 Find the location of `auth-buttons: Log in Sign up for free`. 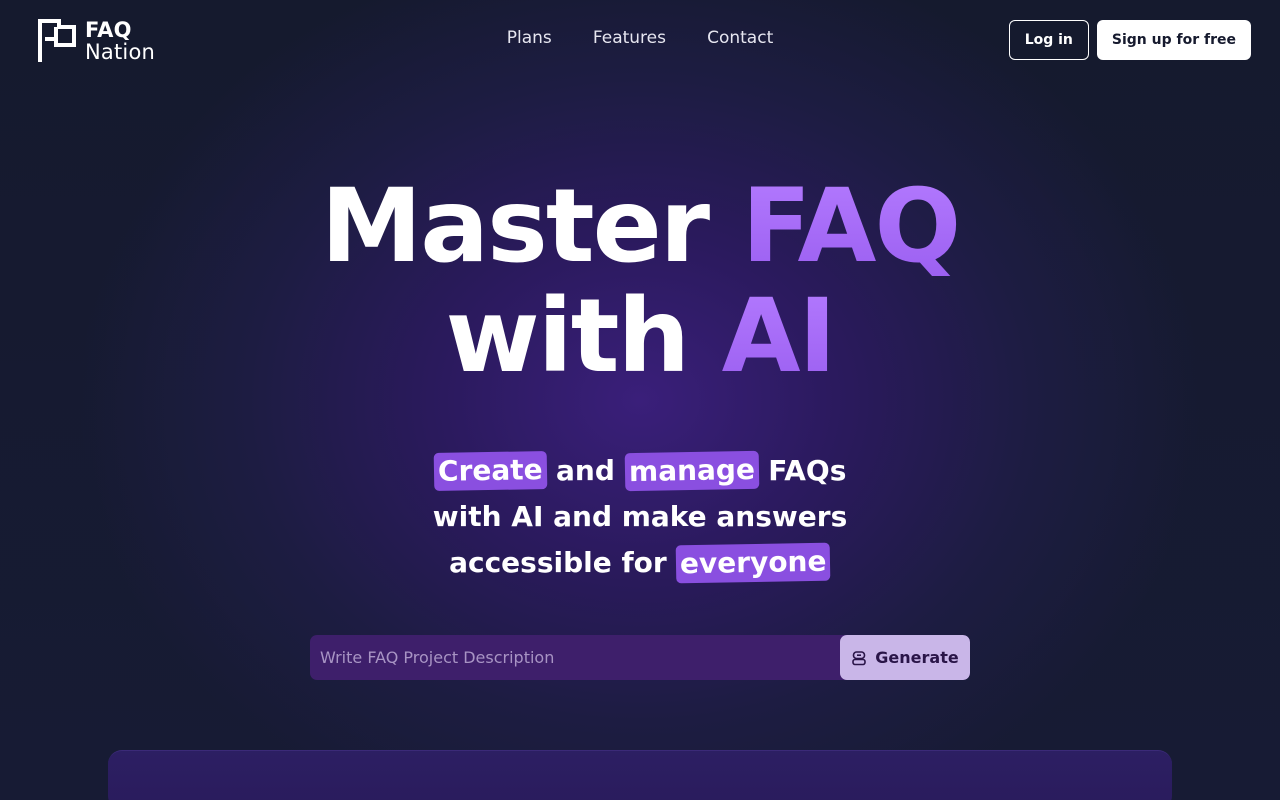

auth-buttons: Log in Sign up for free is located at coordinates (1129, 40).